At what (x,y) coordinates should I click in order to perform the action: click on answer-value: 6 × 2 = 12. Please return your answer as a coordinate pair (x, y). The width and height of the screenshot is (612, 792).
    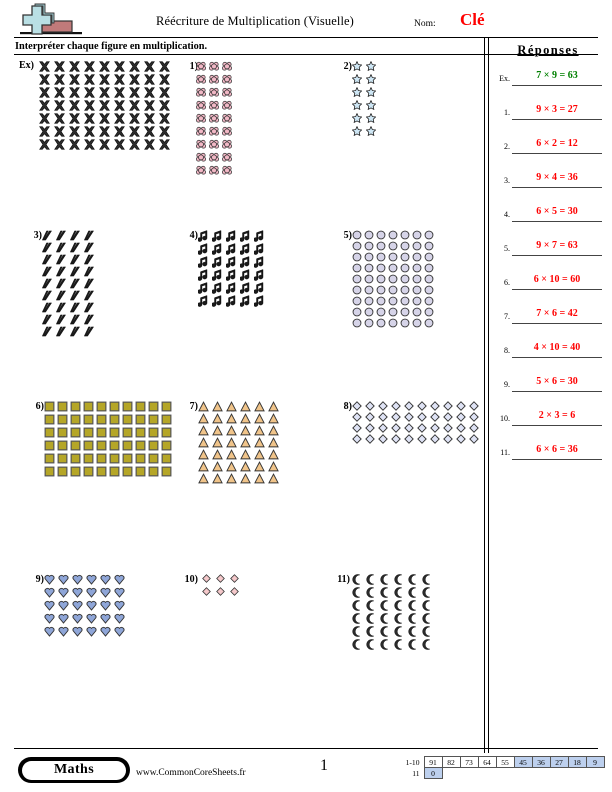
    Looking at the image, I should click on (557, 143).